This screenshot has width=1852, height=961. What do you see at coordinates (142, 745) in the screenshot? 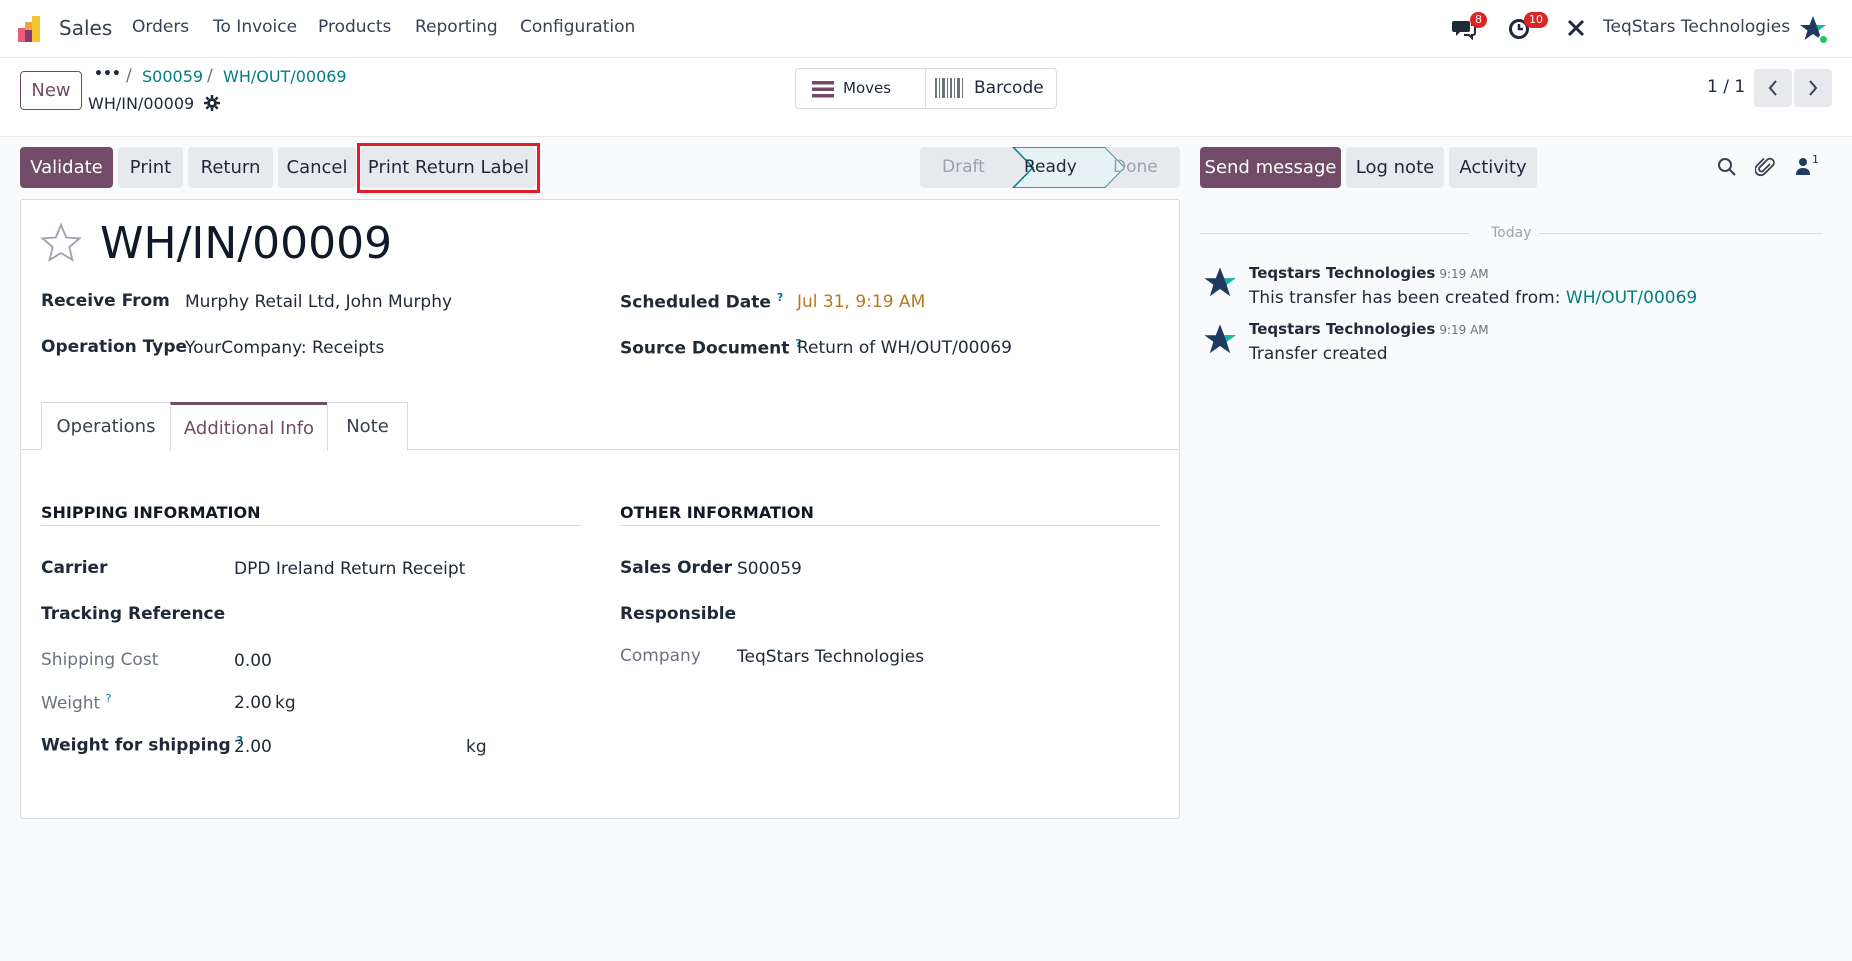
I see `weight-for-shipping-label: Weight for shipping ?` at bounding box center [142, 745].